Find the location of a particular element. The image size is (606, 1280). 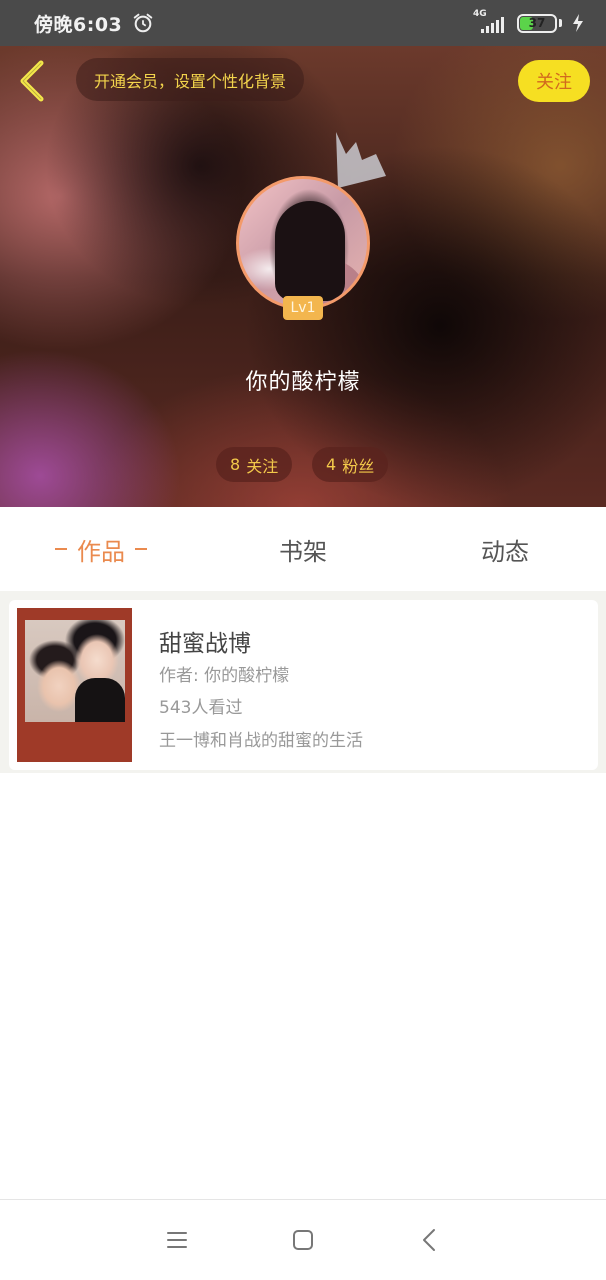

battery-percent: 37 is located at coordinates (537, 23).